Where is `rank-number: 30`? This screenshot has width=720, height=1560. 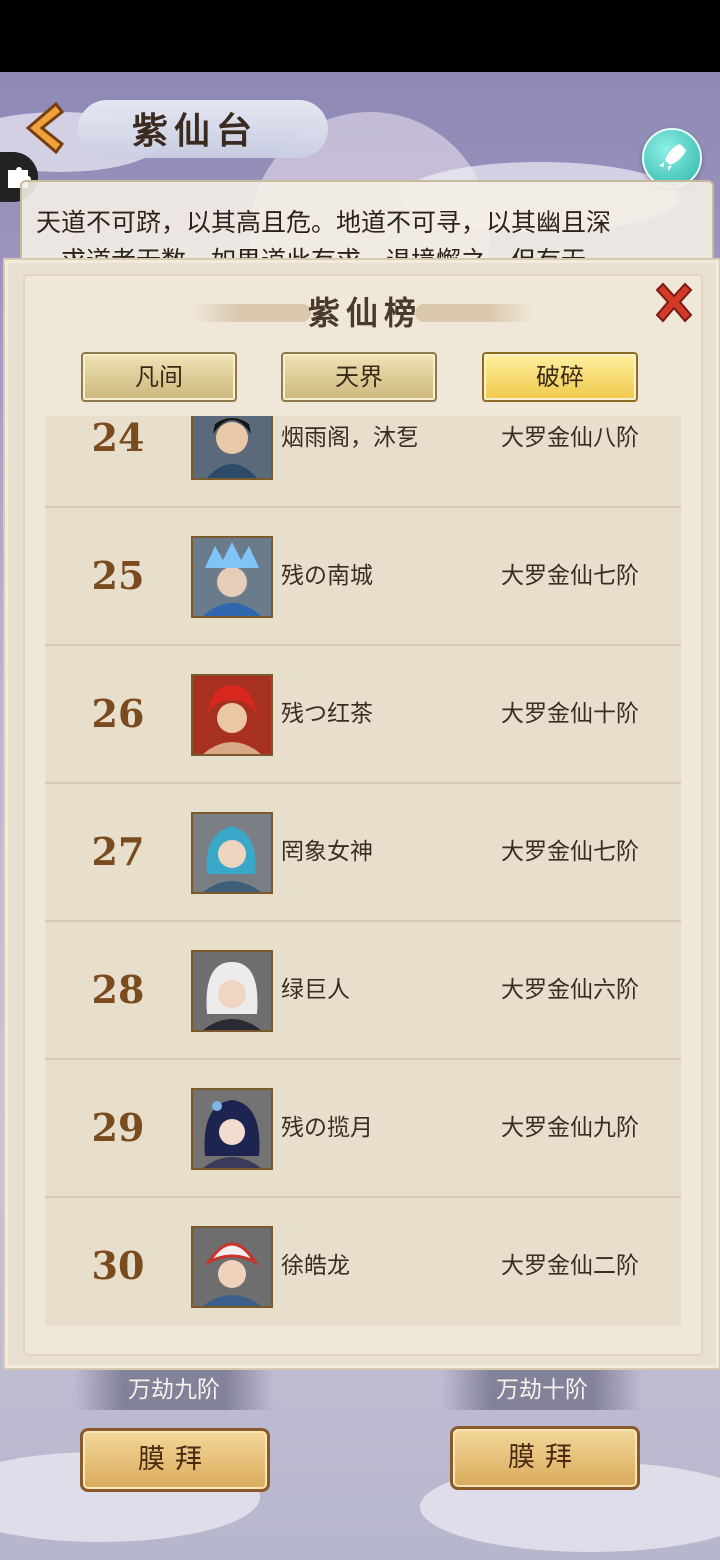
rank-number: 30 is located at coordinates (118, 1265).